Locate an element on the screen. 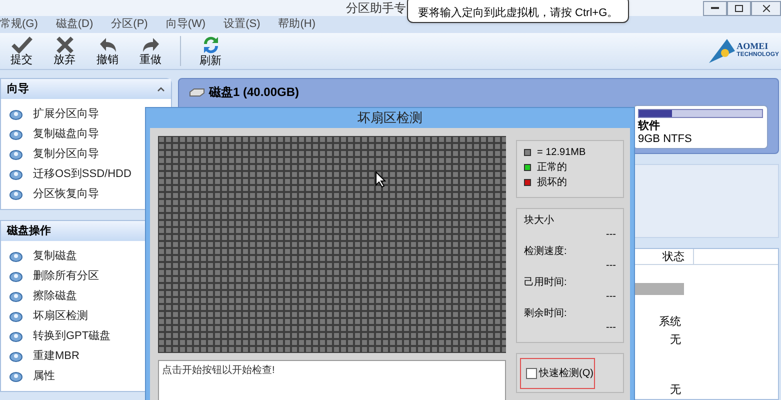 This screenshot has height=400, width=781. stat-label: 检测速度: is located at coordinates (546, 251).